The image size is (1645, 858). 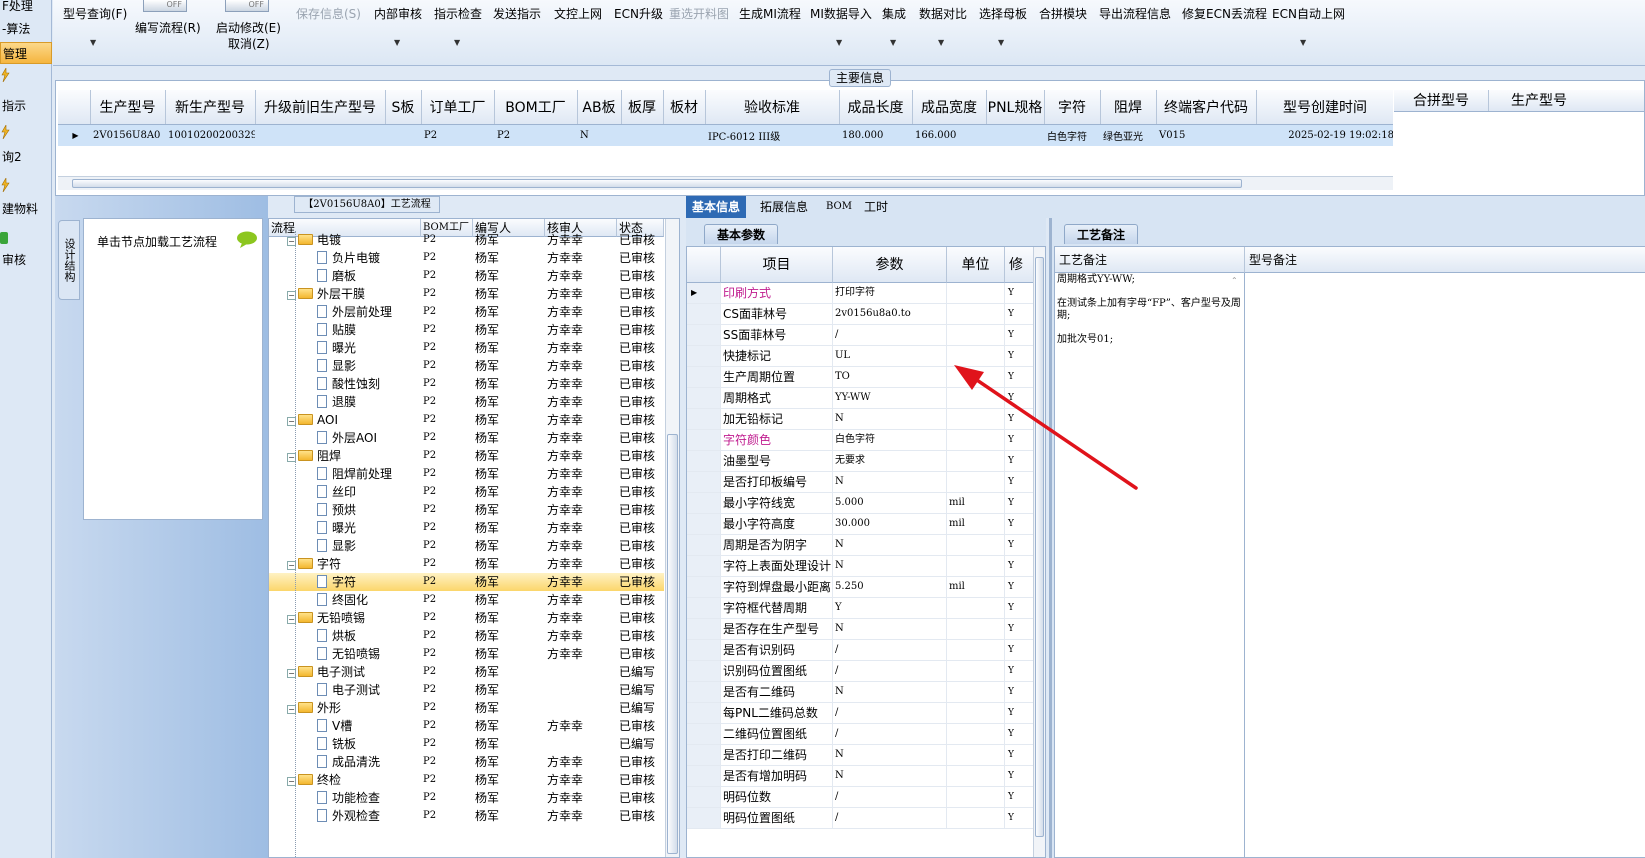 I want to click on tree-row: − 外形 P2 杨军 已编写, so click(x=466, y=708).